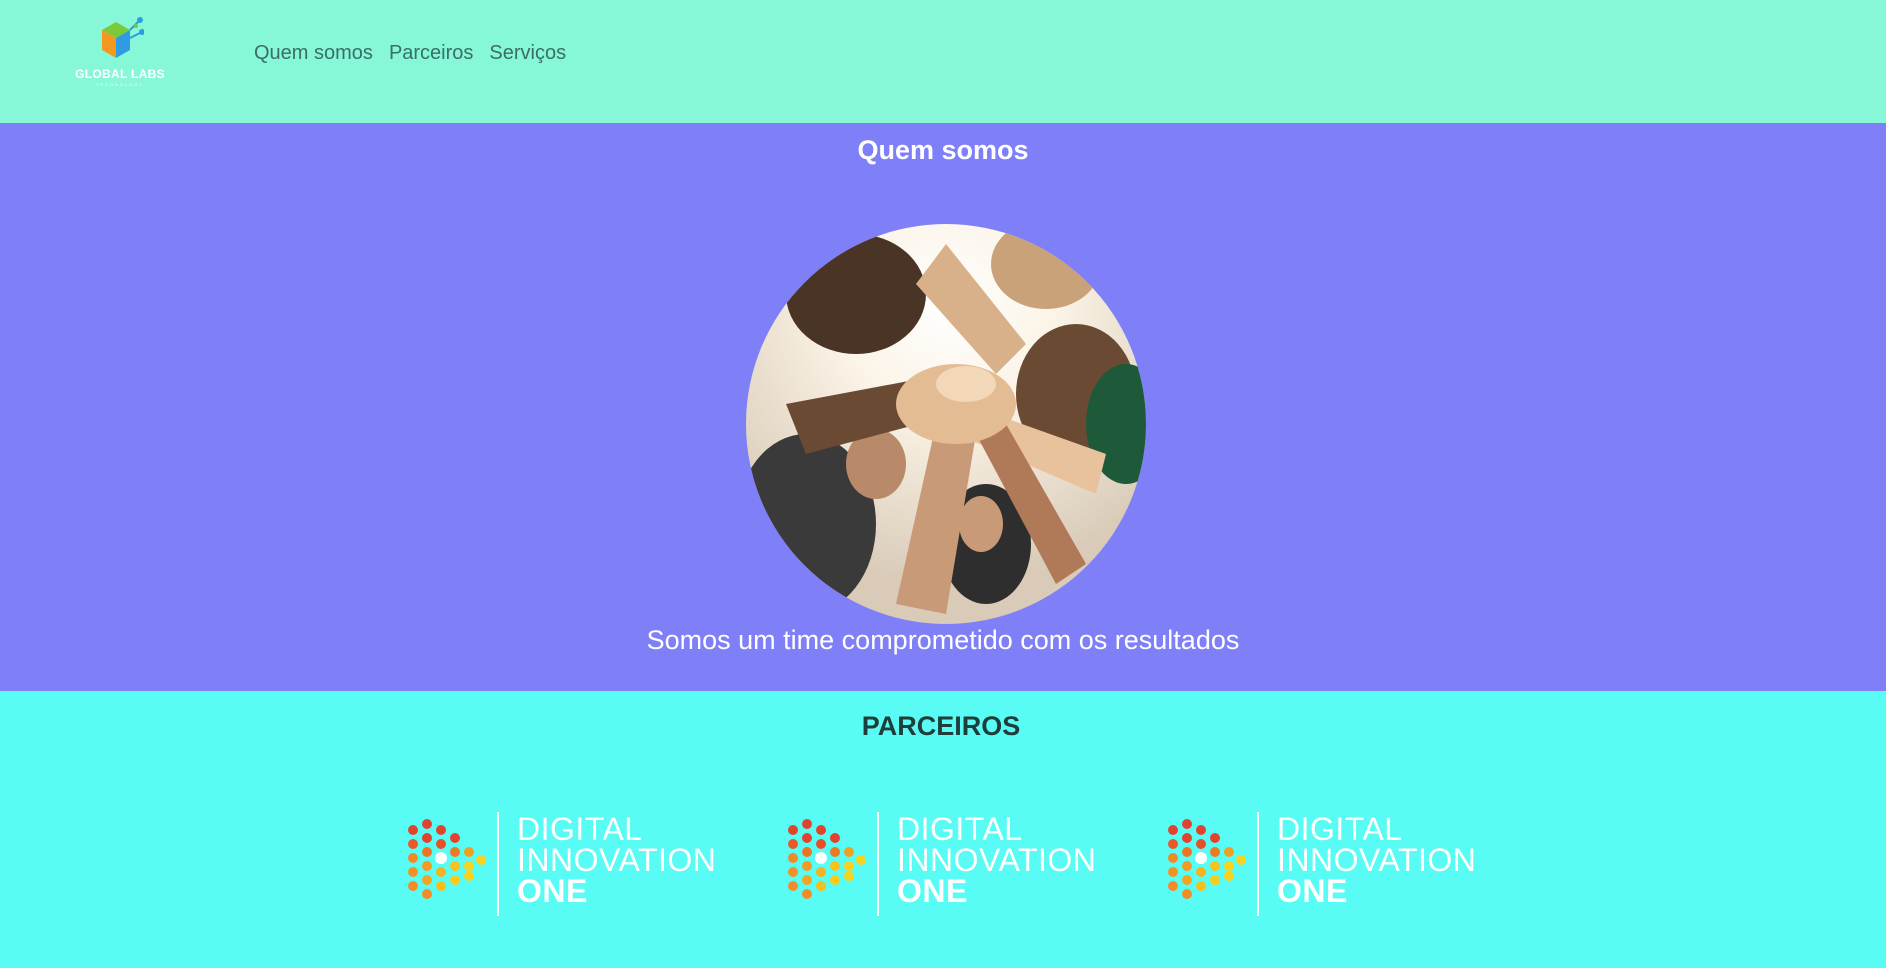 The height and width of the screenshot is (968, 1886). What do you see at coordinates (123, 37) in the screenshot?
I see `cube-network-icon` at bounding box center [123, 37].